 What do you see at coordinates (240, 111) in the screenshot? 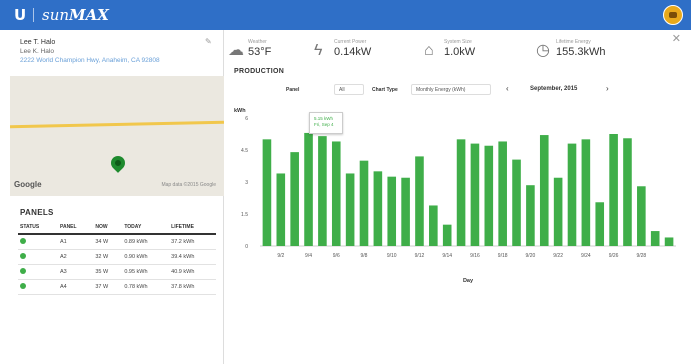
I see `y-axis-label: kWh` at bounding box center [240, 111].